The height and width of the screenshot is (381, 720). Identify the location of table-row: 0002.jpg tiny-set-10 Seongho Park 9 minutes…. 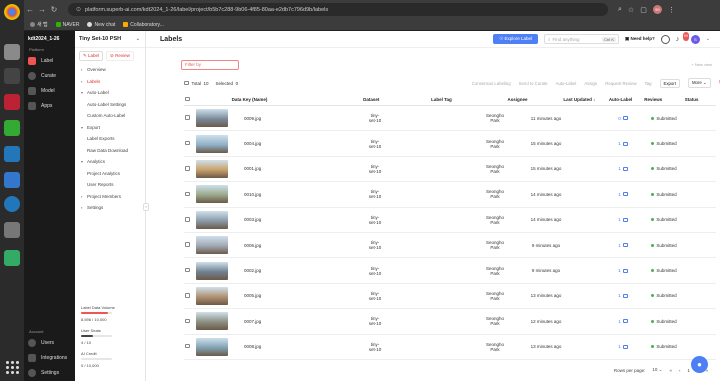
(450, 271).